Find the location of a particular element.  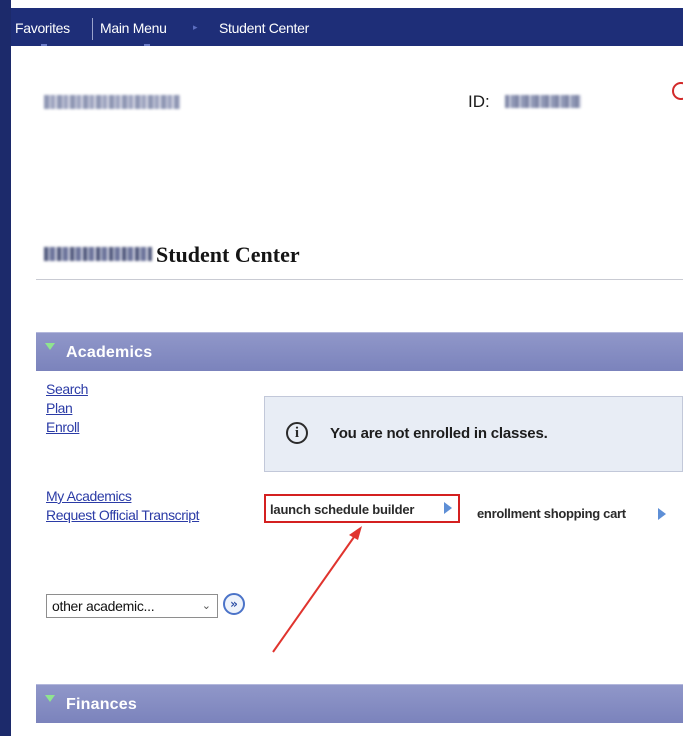

info-circle-icon: i is located at coordinates (297, 433).